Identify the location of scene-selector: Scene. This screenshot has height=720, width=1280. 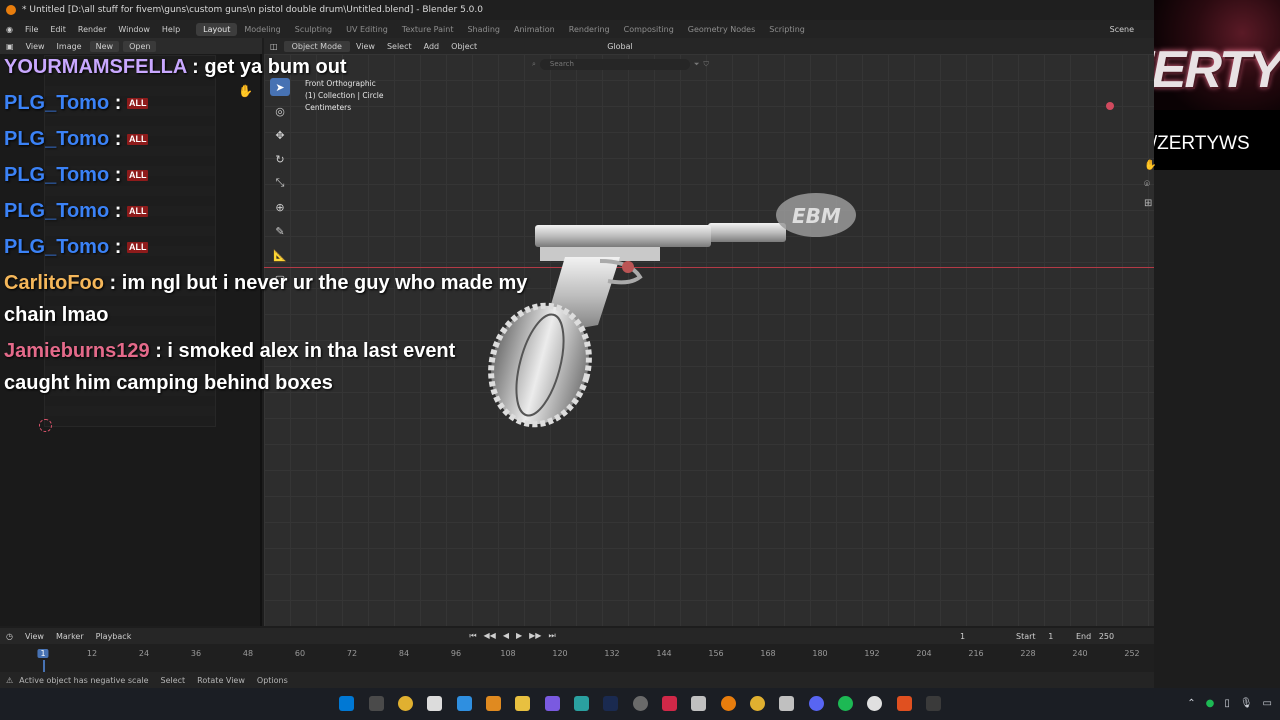
(1132, 29).